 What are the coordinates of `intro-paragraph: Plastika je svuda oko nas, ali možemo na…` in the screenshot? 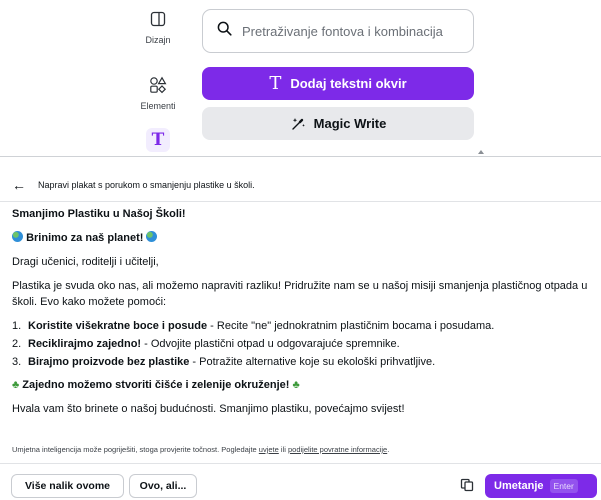 It's located at (300, 294).